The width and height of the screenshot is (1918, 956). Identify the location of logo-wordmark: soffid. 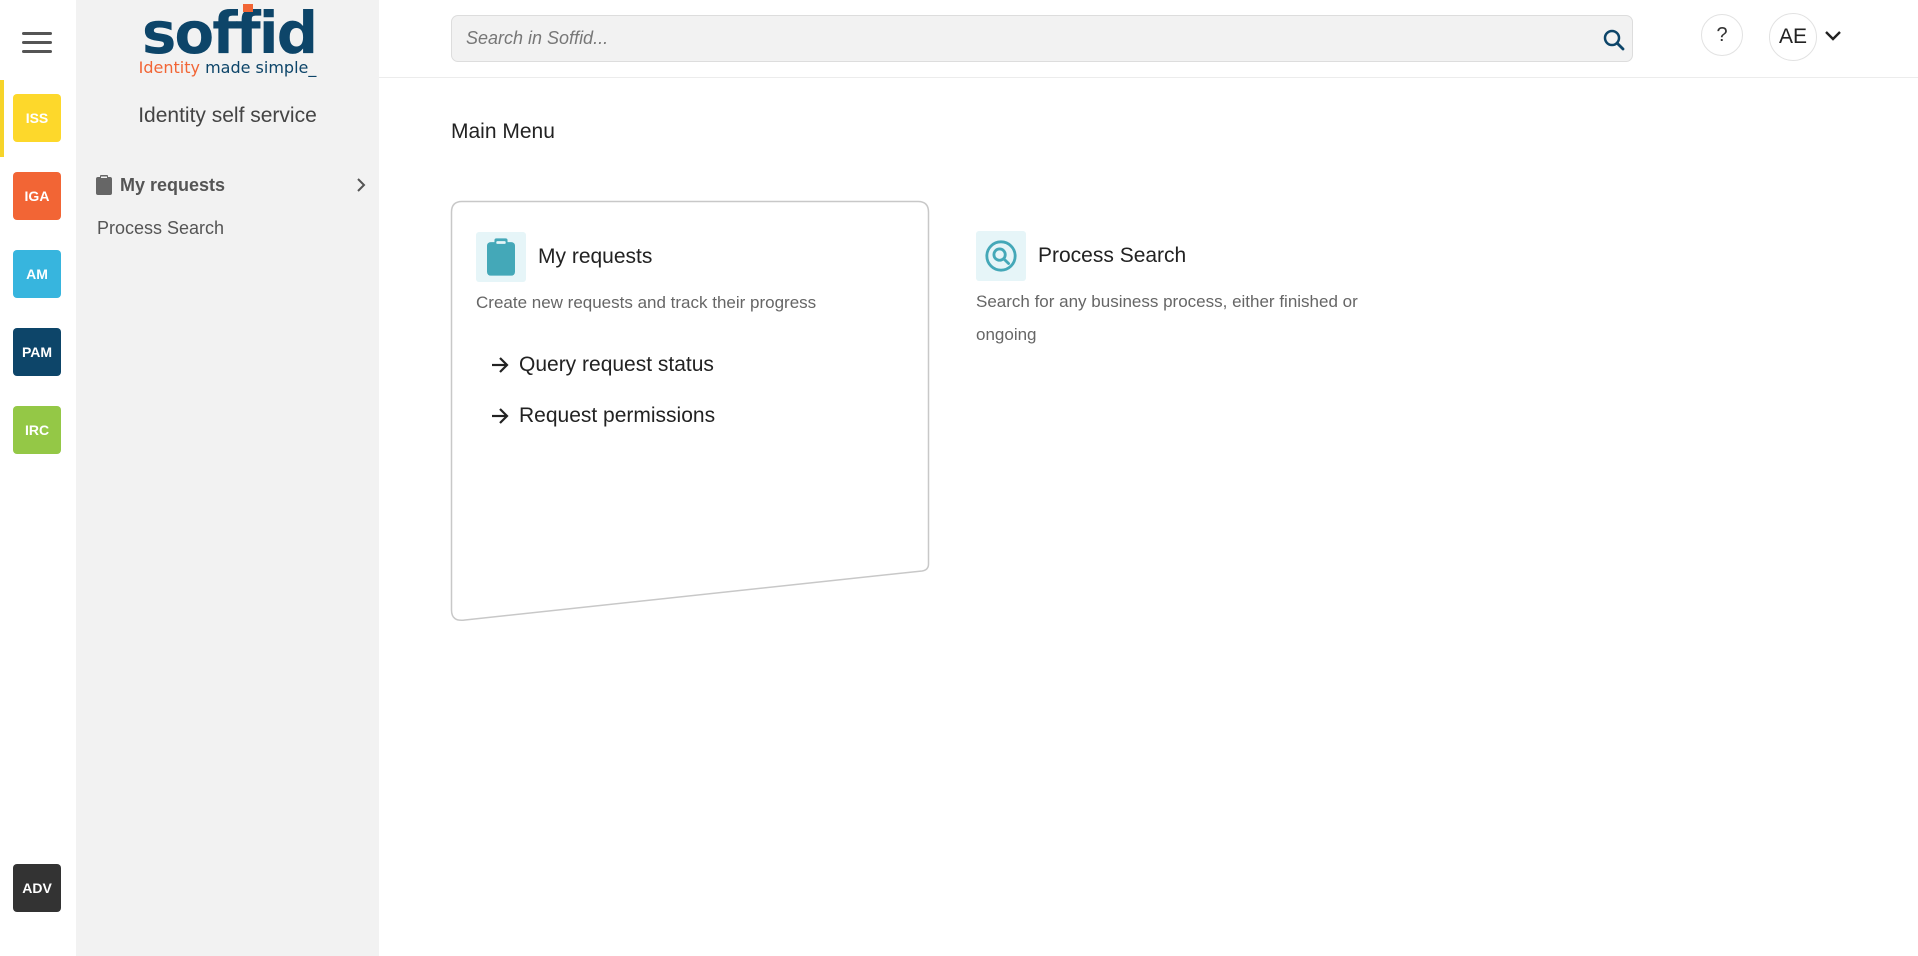
(229, 33).